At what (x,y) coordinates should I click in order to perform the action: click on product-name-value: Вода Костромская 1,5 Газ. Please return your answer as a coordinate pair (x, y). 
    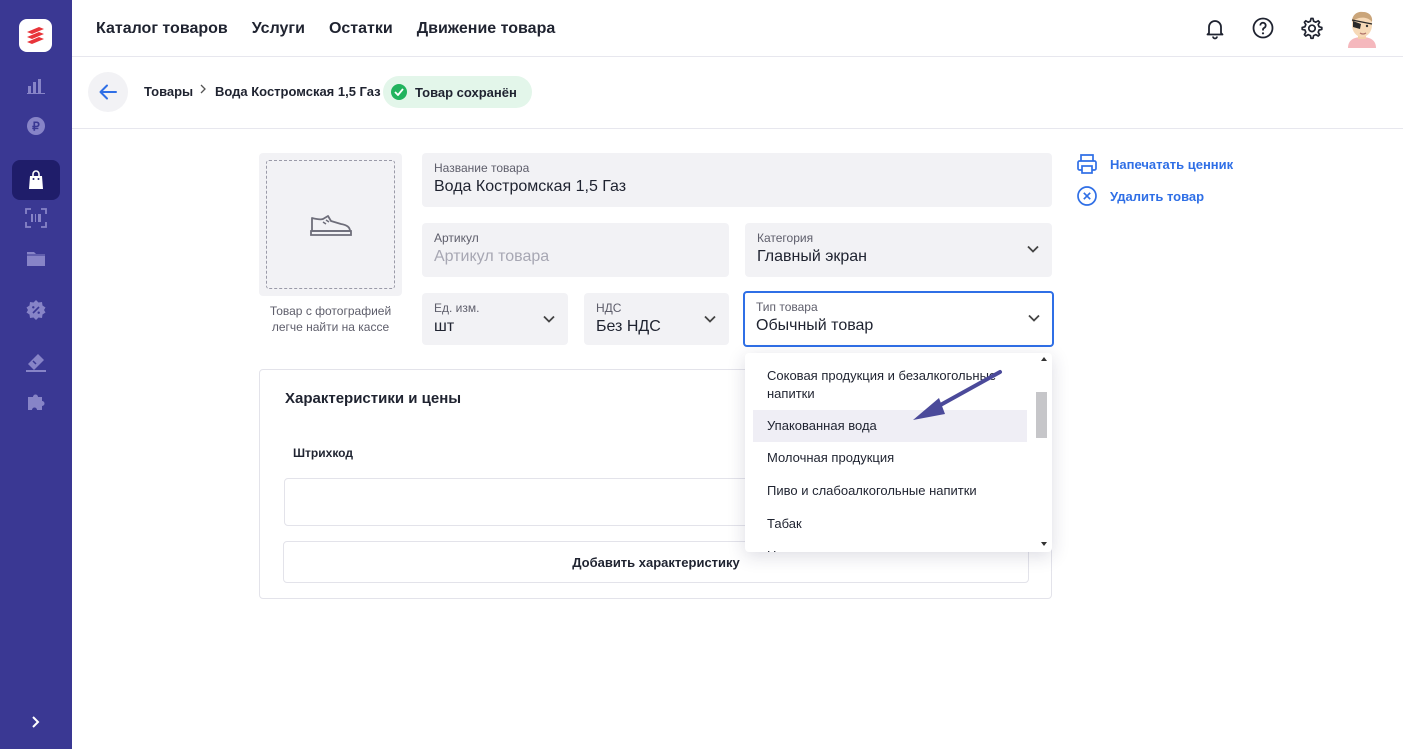
    Looking at the image, I should click on (530, 187).